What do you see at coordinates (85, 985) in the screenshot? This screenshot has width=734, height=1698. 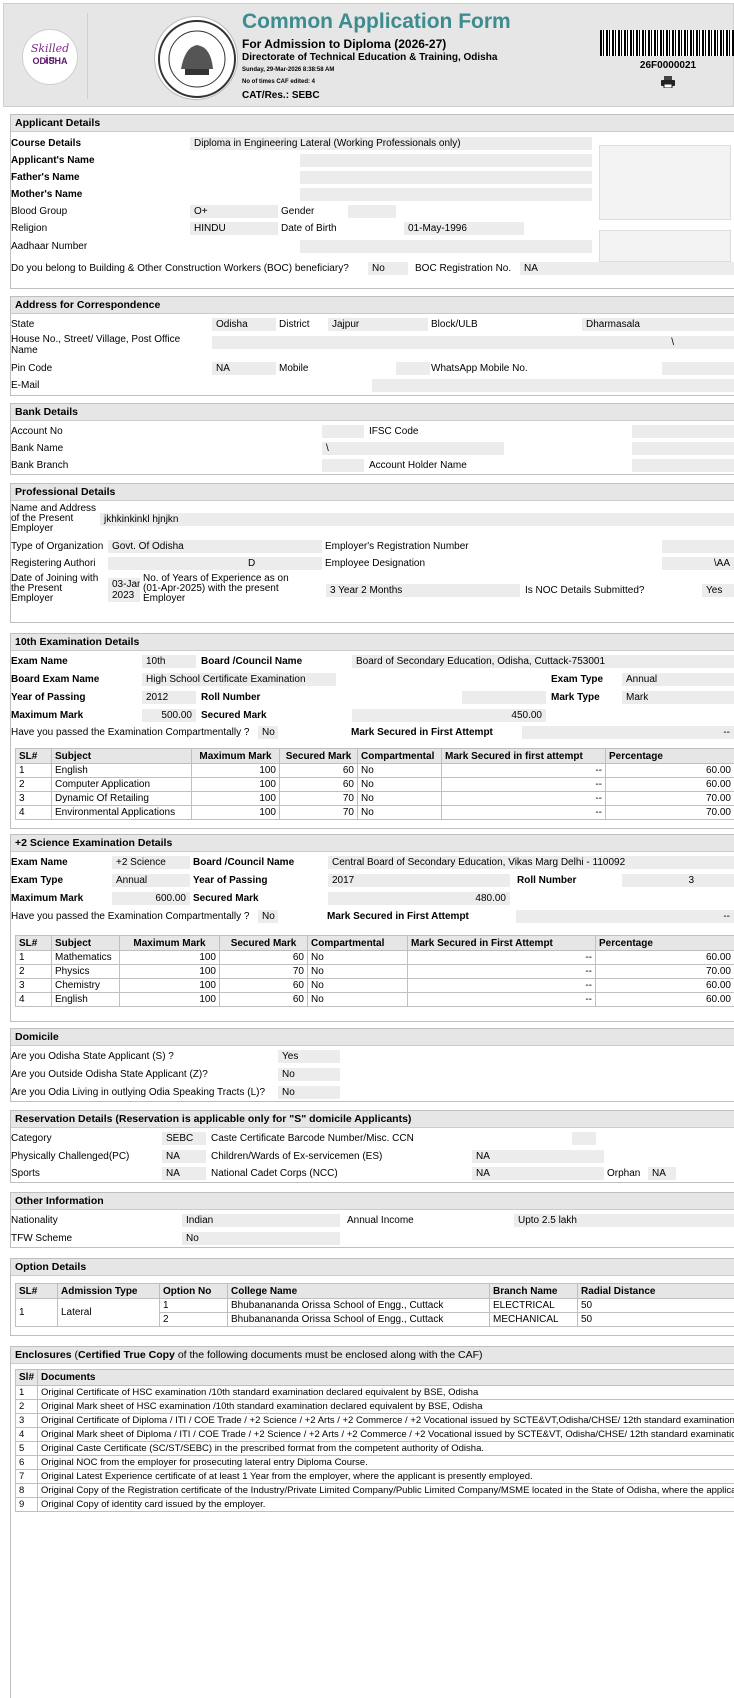 I see `table-cell: Chemistry` at bounding box center [85, 985].